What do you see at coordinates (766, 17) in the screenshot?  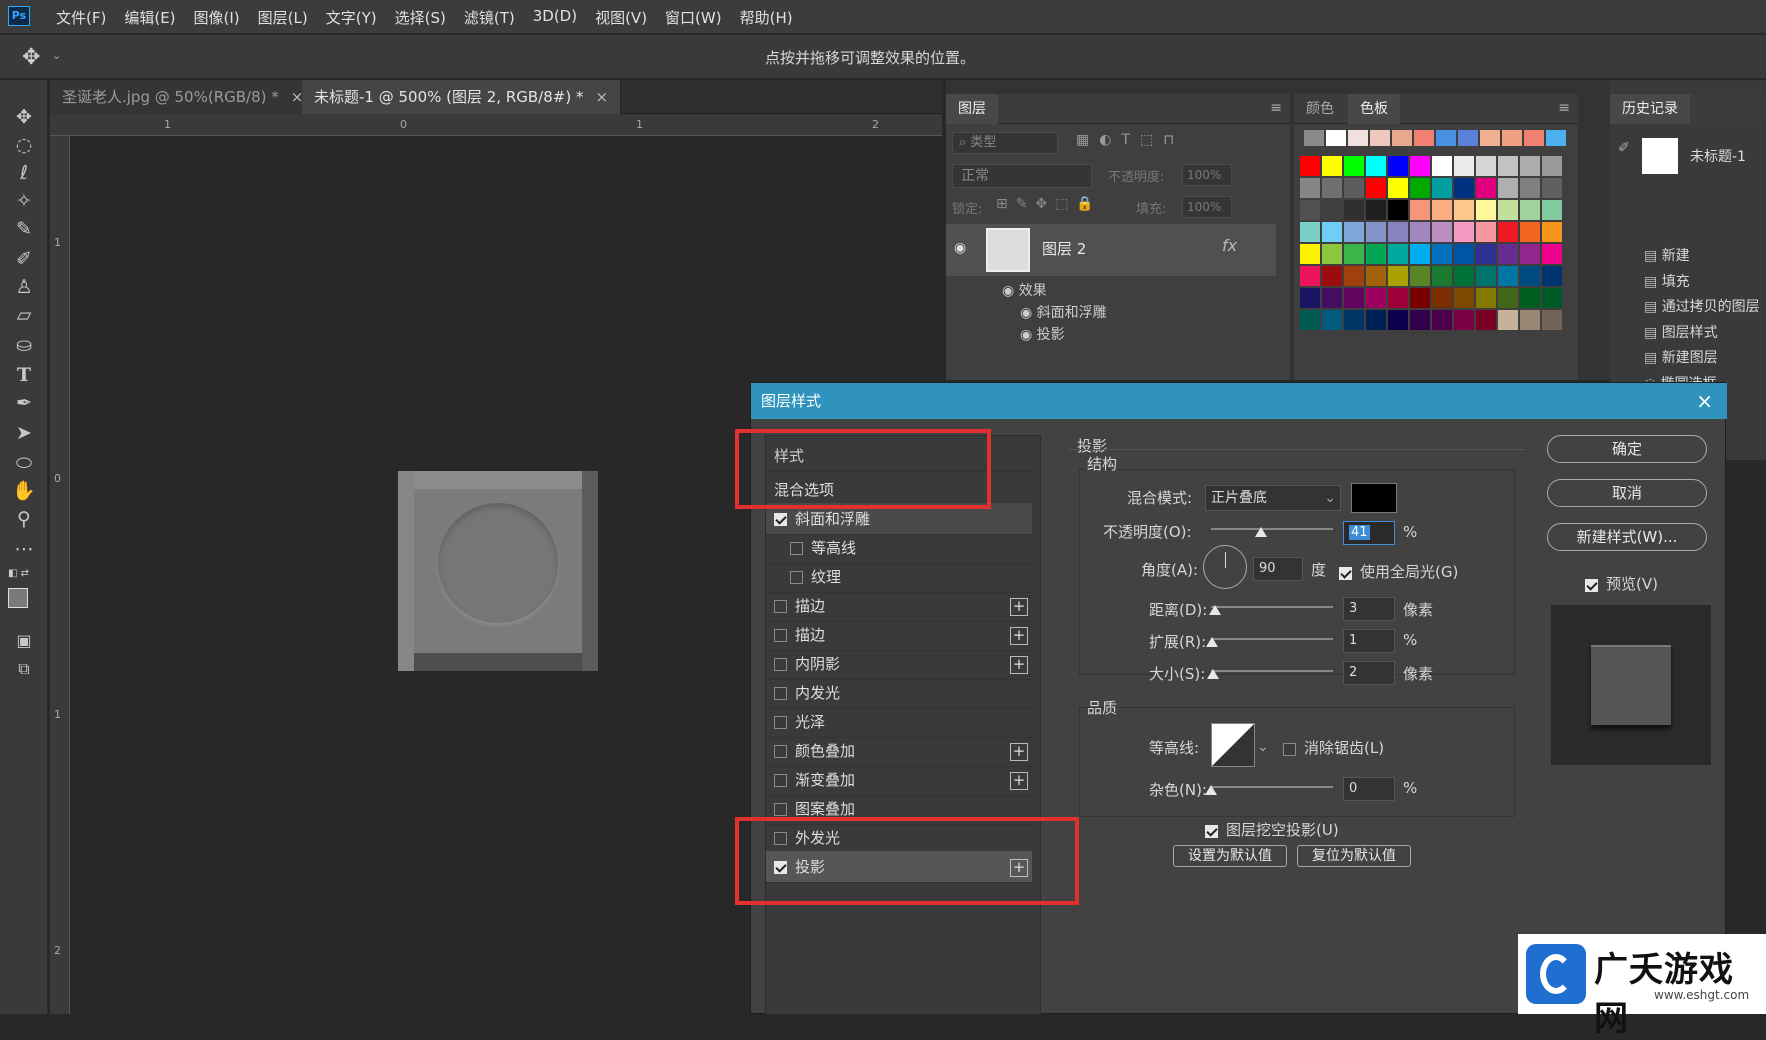 I see `menu-item: 帮助(H)` at bounding box center [766, 17].